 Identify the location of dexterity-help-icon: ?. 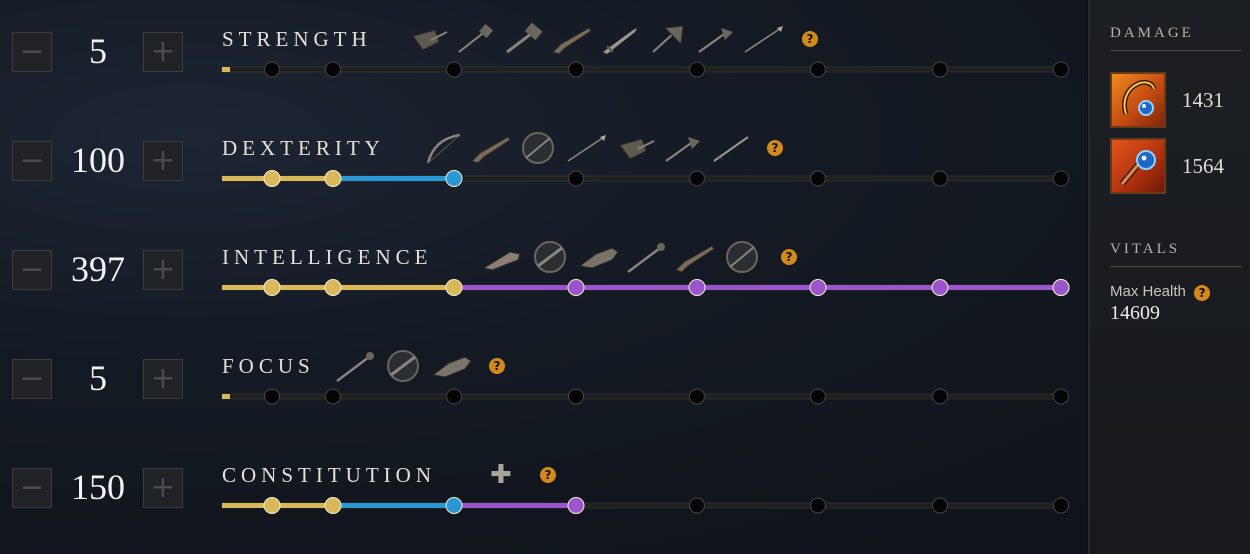
(775, 148).